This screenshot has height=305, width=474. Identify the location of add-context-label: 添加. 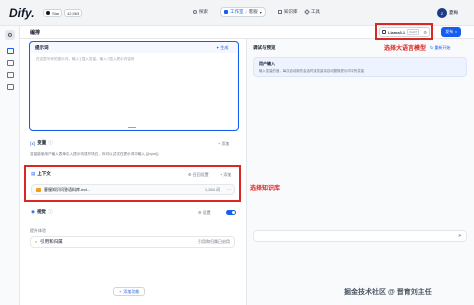
(227, 174).